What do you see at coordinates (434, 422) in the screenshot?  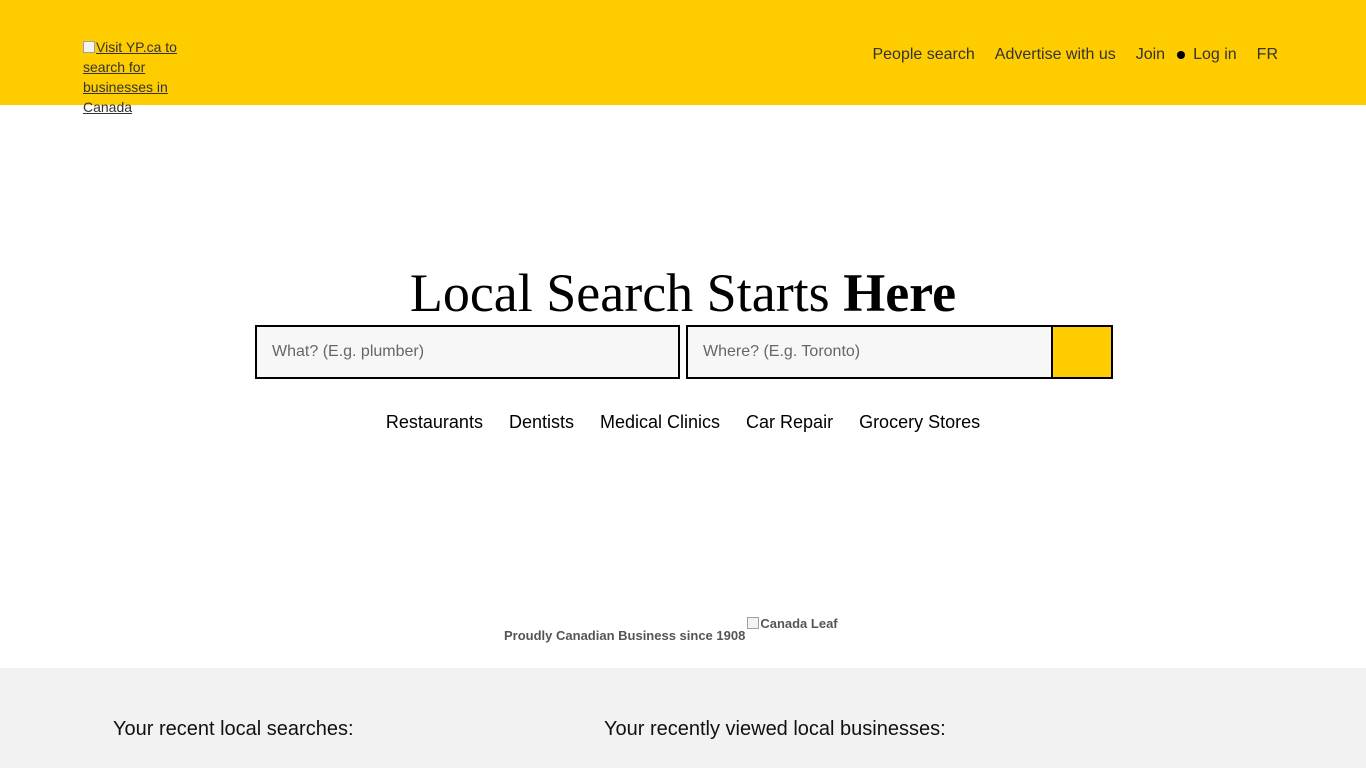 I see `quick-link-restaurants: Restaurants` at bounding box center [434, 422].